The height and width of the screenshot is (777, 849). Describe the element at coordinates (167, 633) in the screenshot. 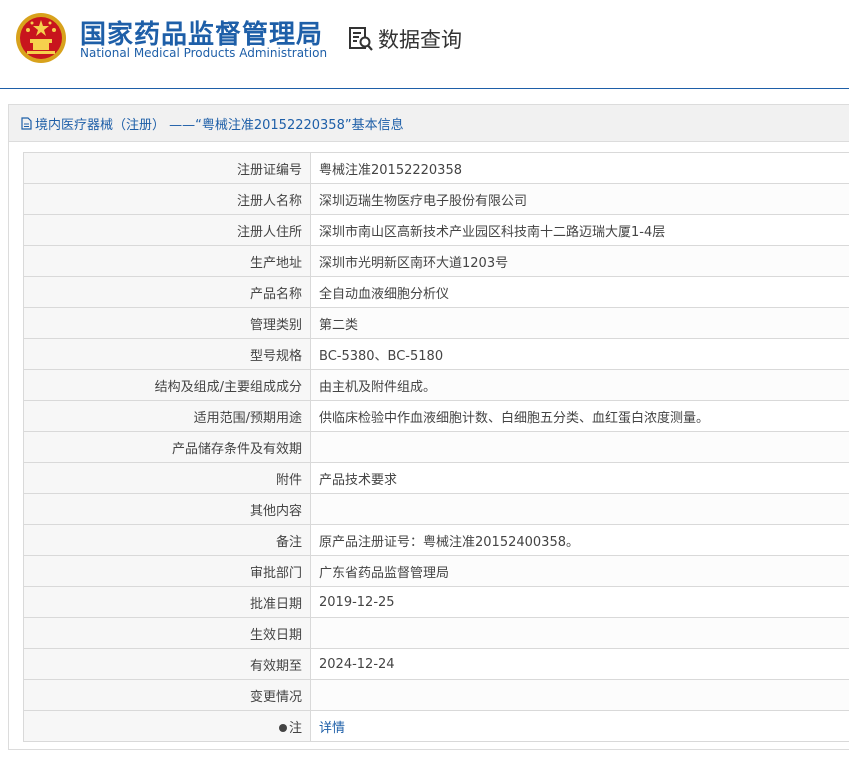

I see `field-label: 生效日期` at that location.